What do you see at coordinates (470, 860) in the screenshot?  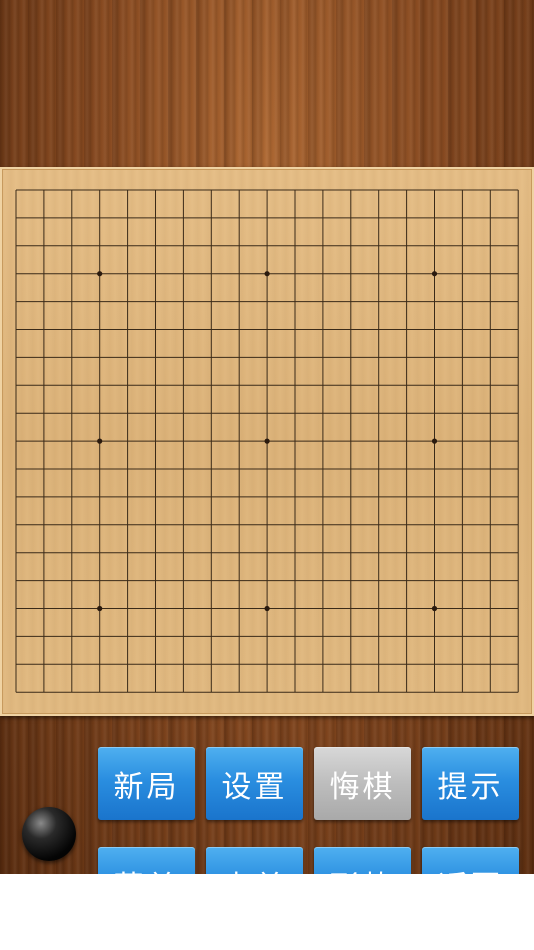 I see `back-button: 返回` at bounding box center [470, 860].